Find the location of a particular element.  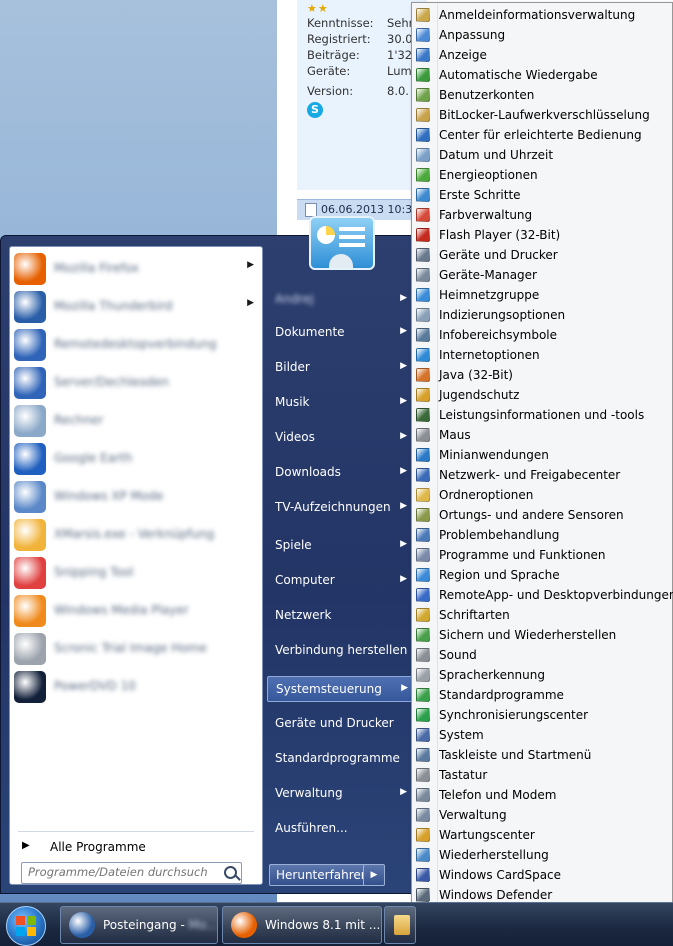

start-link-andrej: Andrej ▶ is located at coordinates (339, 299).